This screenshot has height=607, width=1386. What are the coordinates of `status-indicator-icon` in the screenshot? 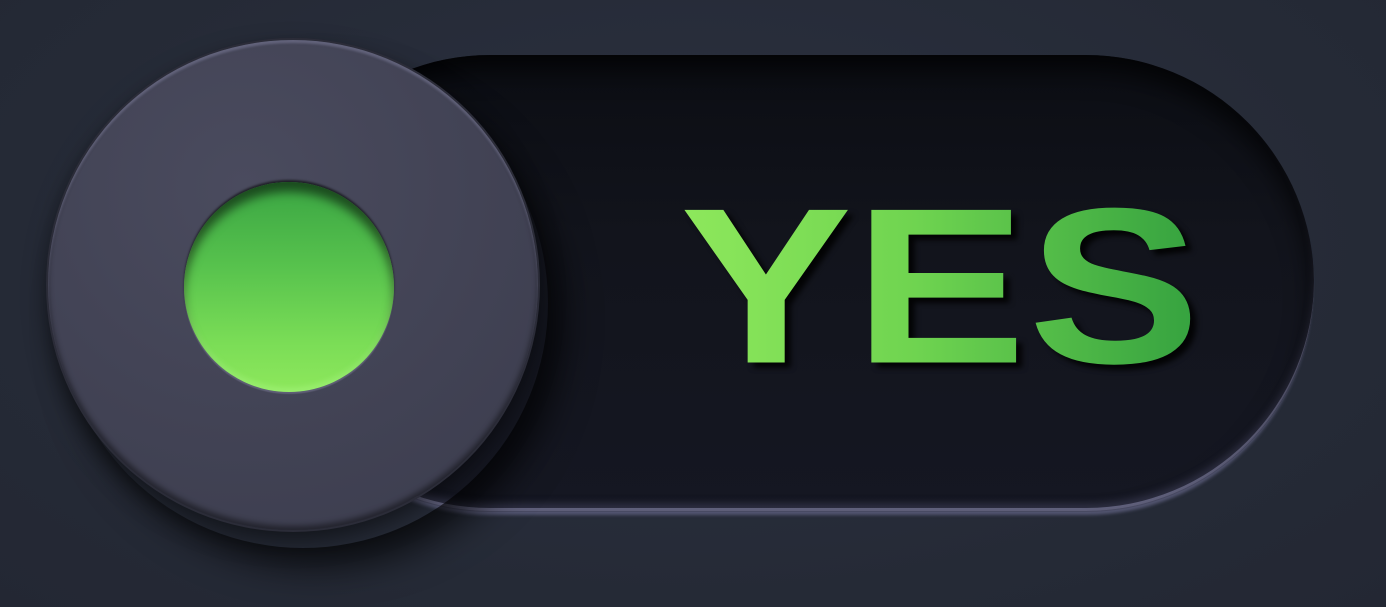 It's located at (289, 287).